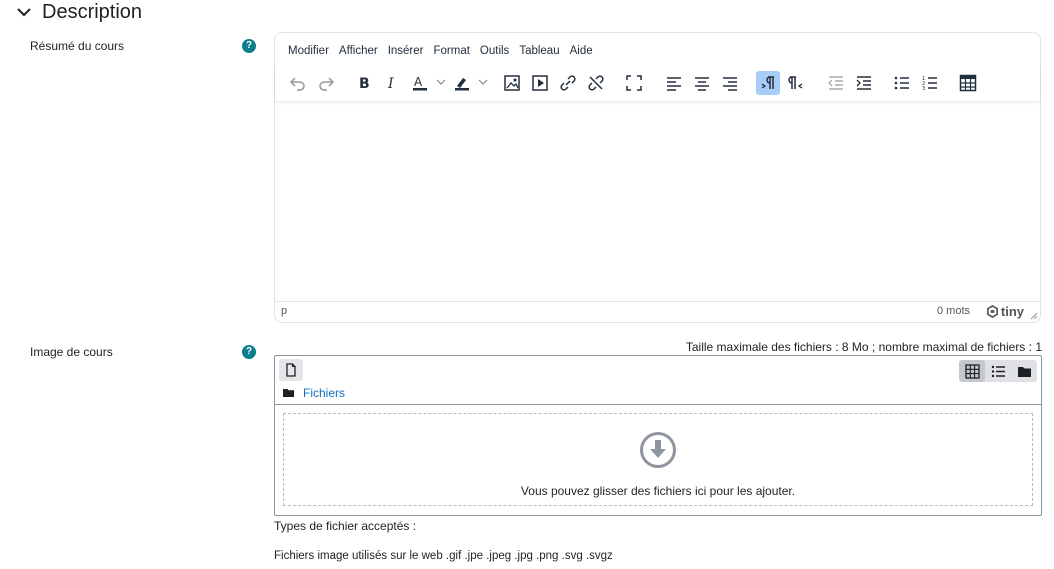 Image resolution: width=1054 pixels, height=569 pixels. I want to click on align-right-icon, so click(730, 83).